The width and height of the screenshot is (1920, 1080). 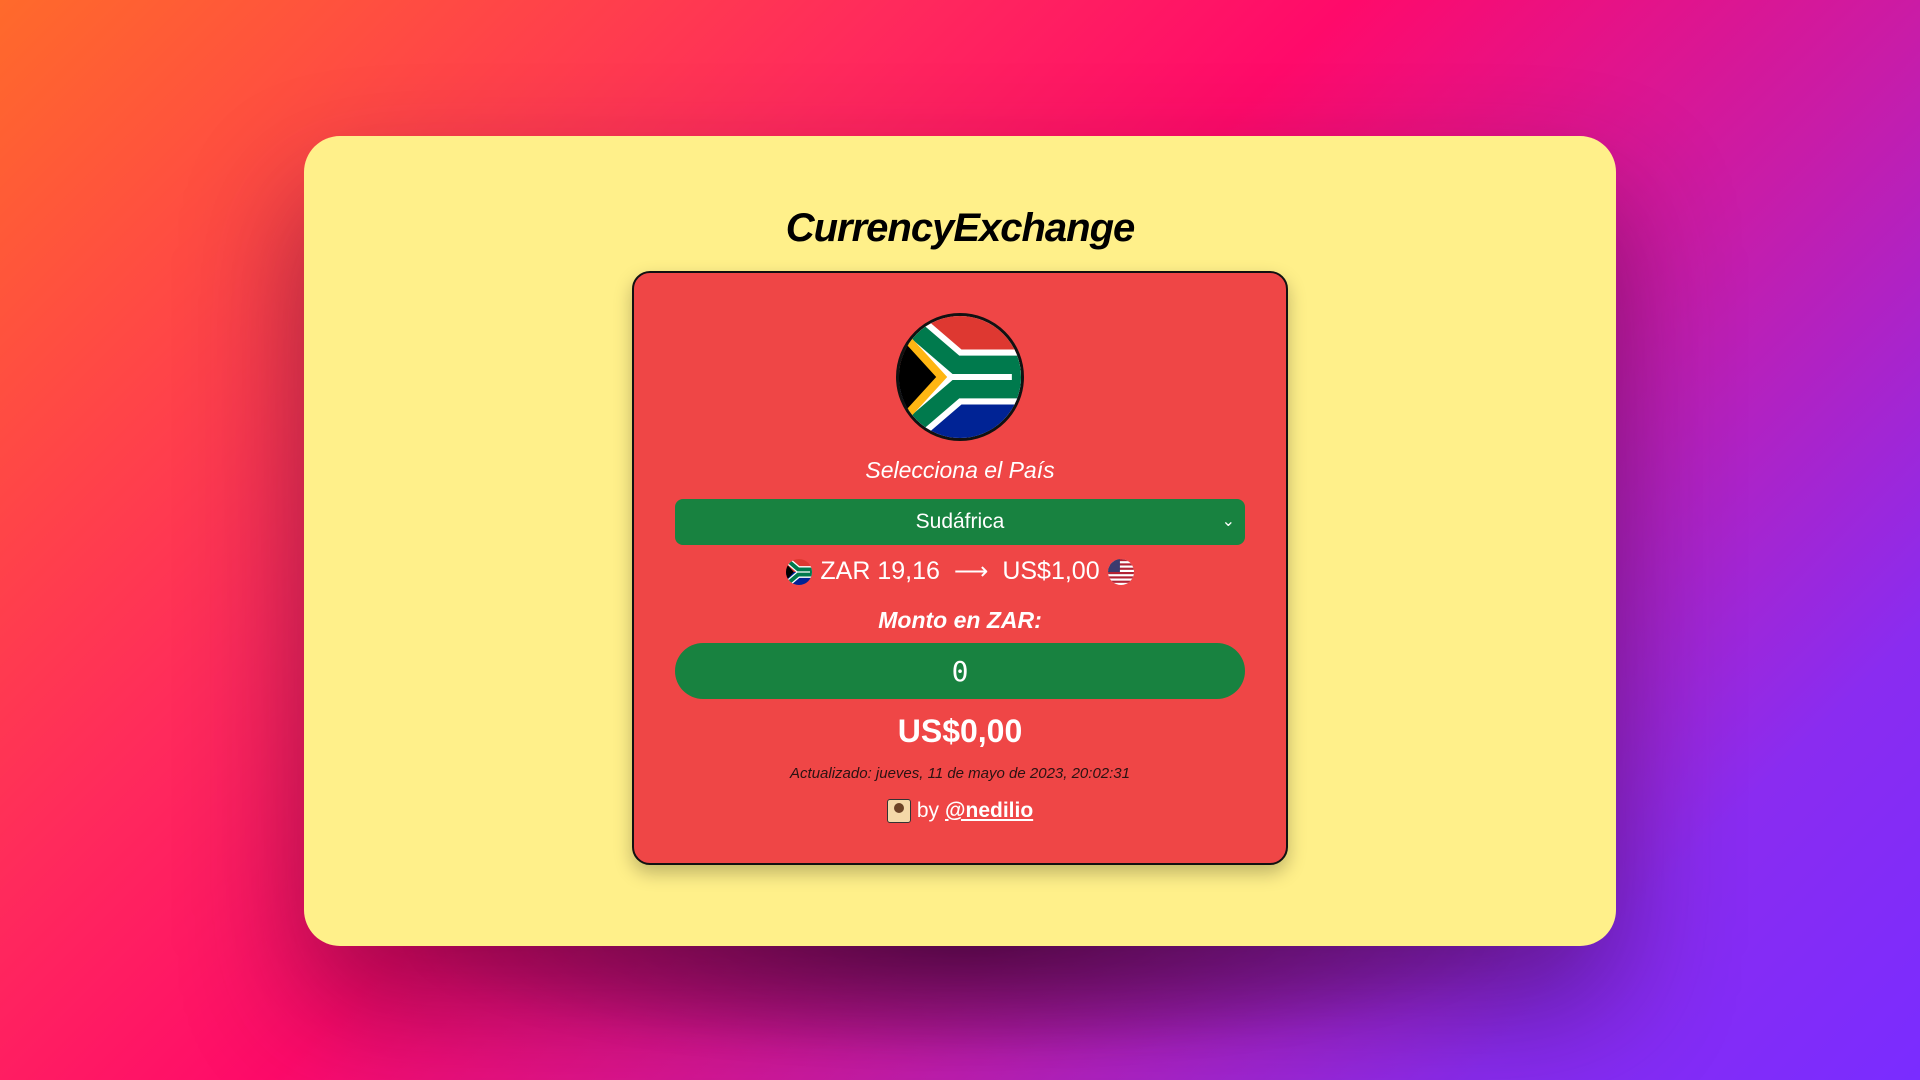 I want to click on author-link: @nedilio, so click(x=989, y=811).